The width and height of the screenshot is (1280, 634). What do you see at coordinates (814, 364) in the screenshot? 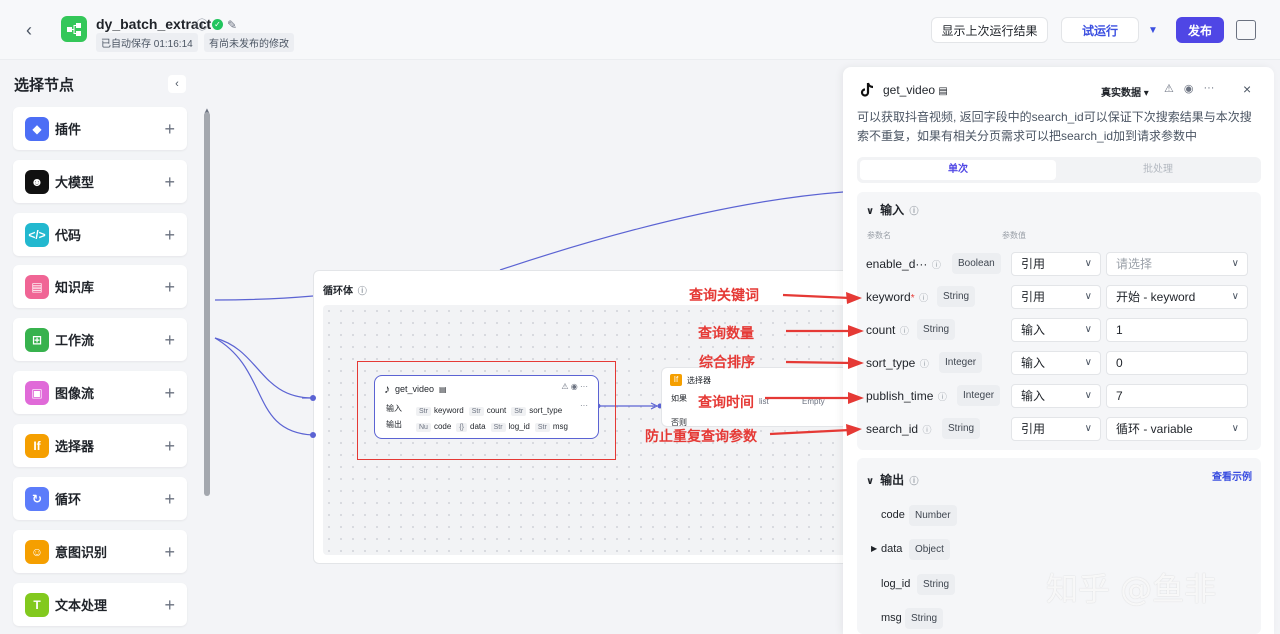
I see `annotation-arrows` at bounding box center [814, 364].